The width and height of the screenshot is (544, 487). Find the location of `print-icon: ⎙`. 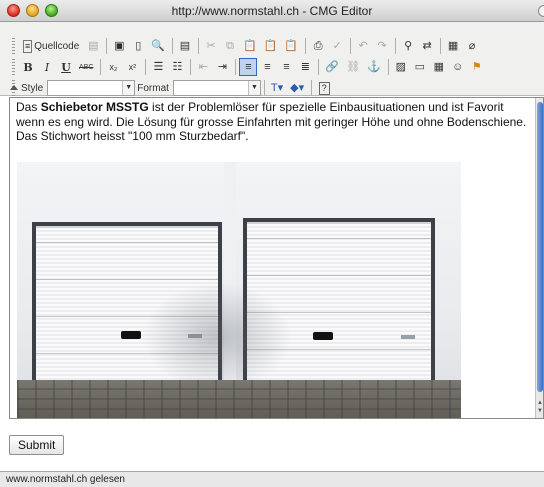

print-icon: ⎙ is located at coordinates (318, 45).